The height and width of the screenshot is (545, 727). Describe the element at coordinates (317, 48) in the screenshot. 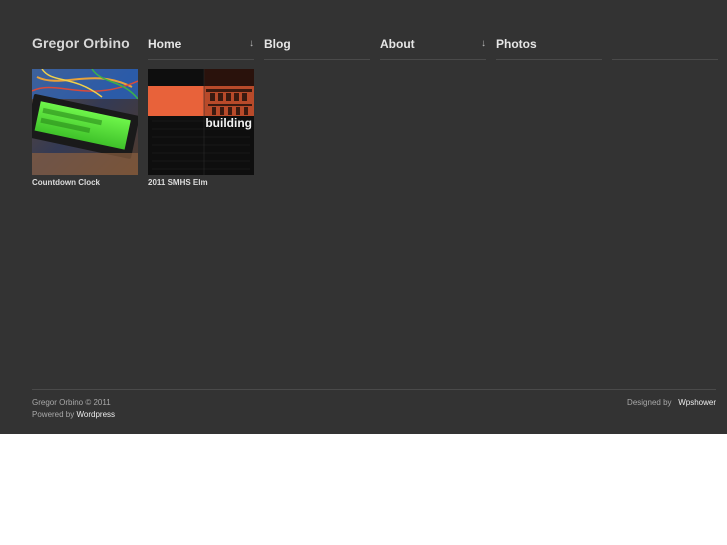

I see `nav-item-blog: Blog` at that location.